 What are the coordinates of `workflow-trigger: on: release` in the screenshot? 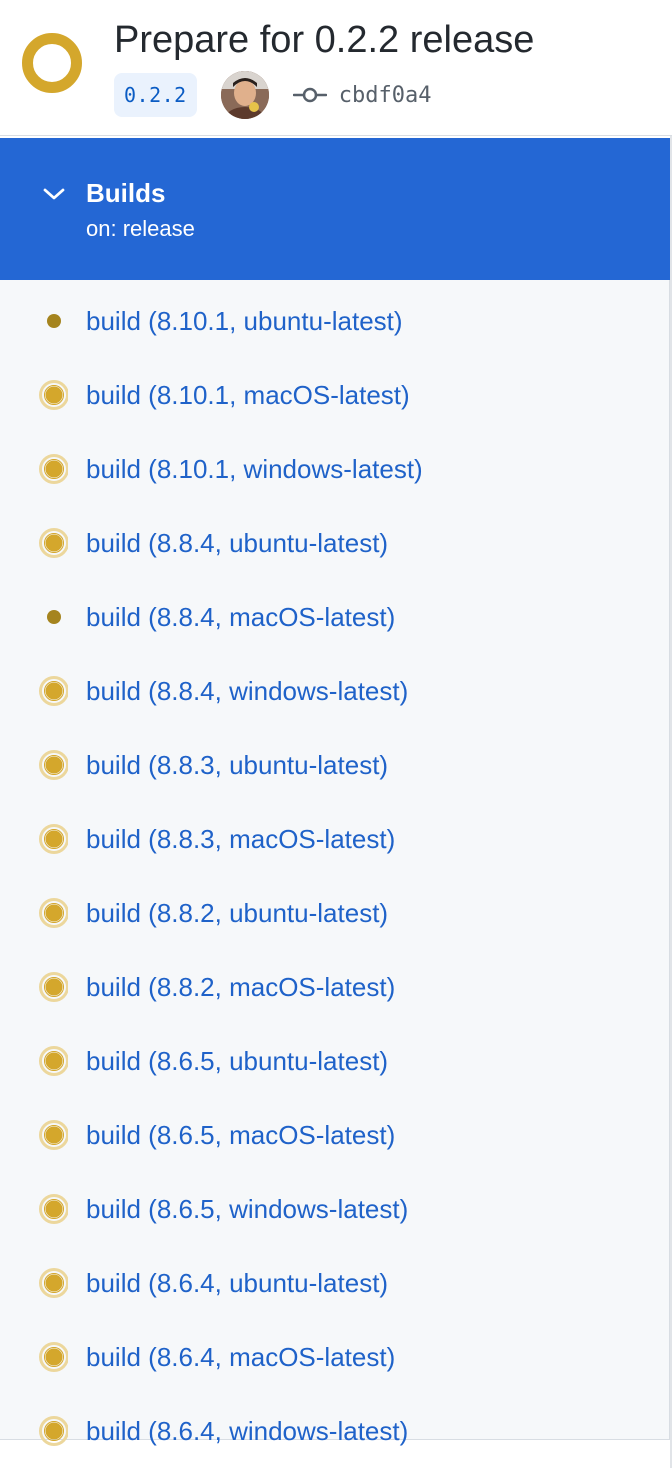 It's located at (140, 228).